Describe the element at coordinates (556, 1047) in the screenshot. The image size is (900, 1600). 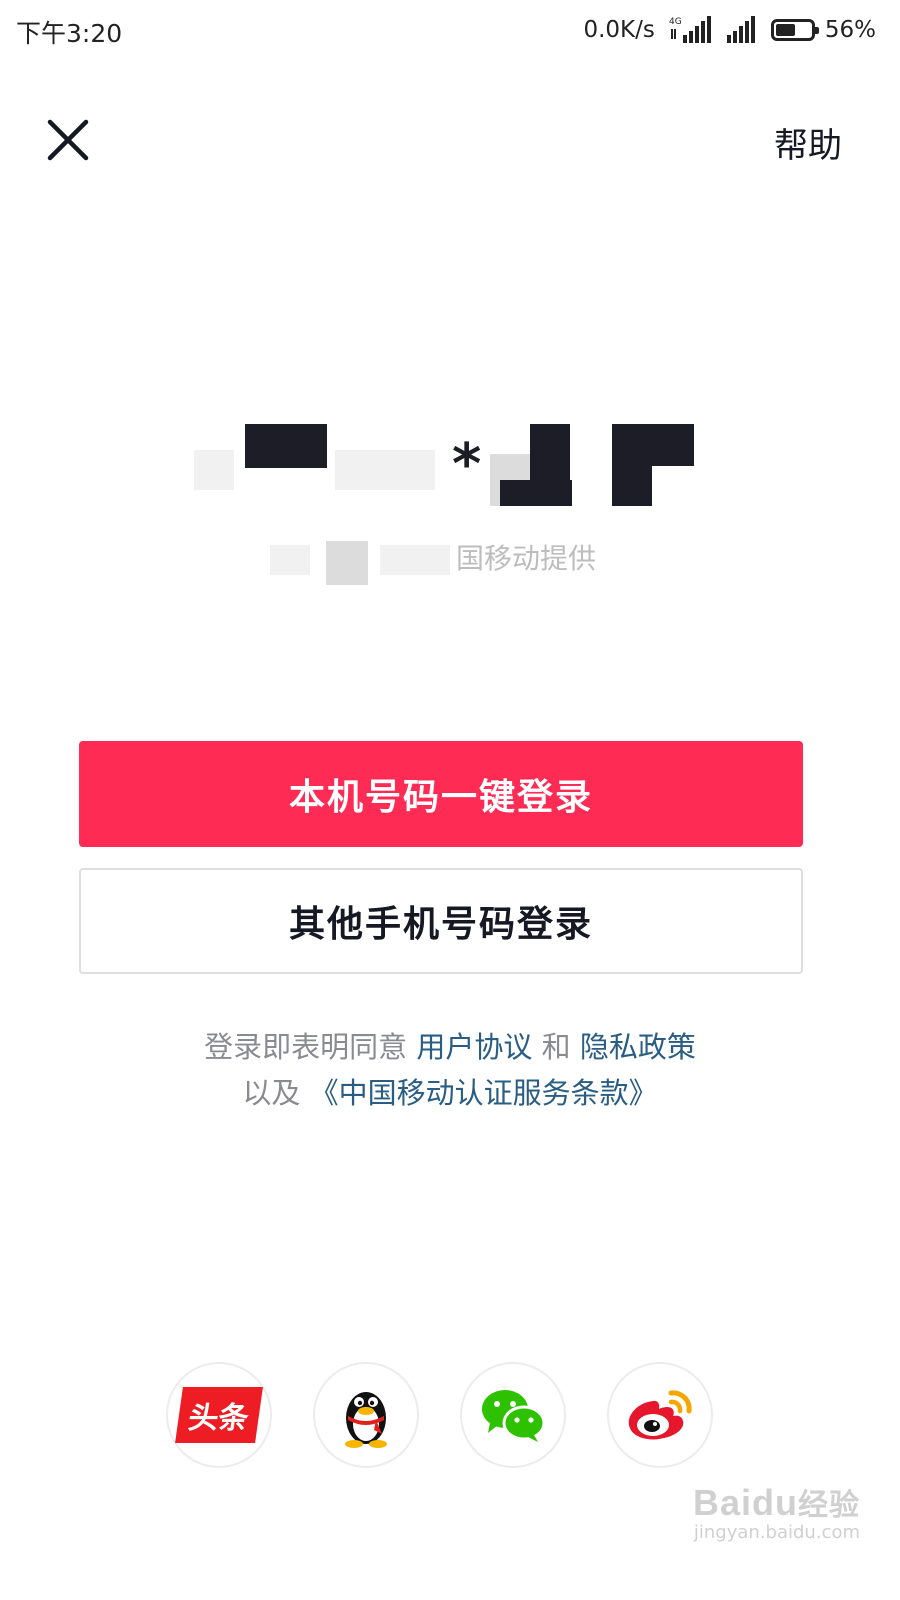
I see `agreement-and: 和` at that location.